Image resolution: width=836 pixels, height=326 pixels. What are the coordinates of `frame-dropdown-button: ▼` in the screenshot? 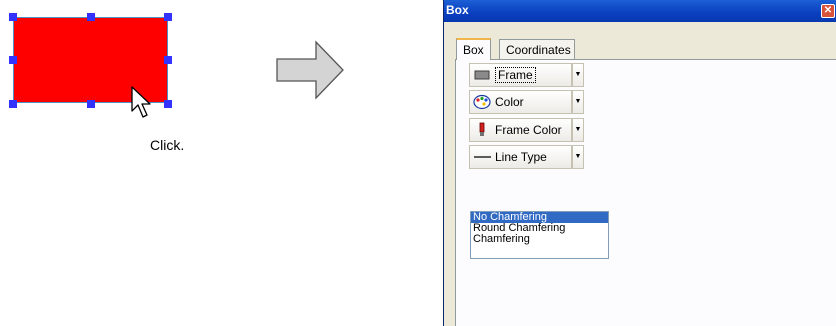 It's located at (578, 75).